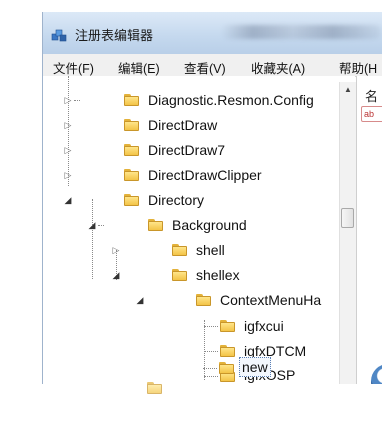  Describe the element at coordinates (182, 125) in the screenshot. I see `tree-node-directdraw: DirectDraw` at that location.